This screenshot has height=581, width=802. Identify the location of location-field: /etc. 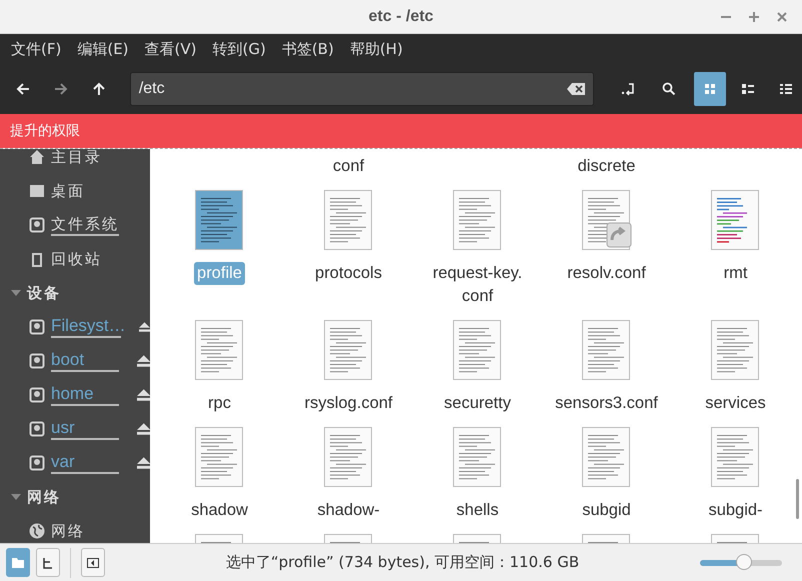
(362, 89).